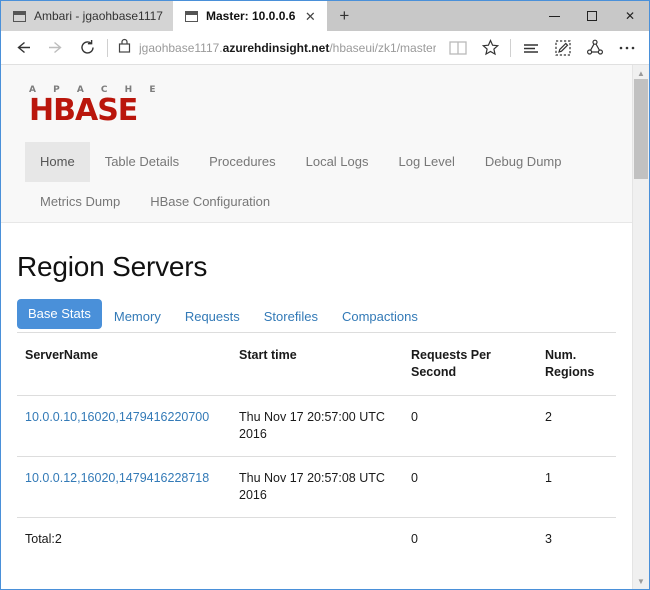 This screenshot has width=650, height=590. Describe the element at coordinates (87, 48) in the screenshot. I see `refresh-icon` at that location.